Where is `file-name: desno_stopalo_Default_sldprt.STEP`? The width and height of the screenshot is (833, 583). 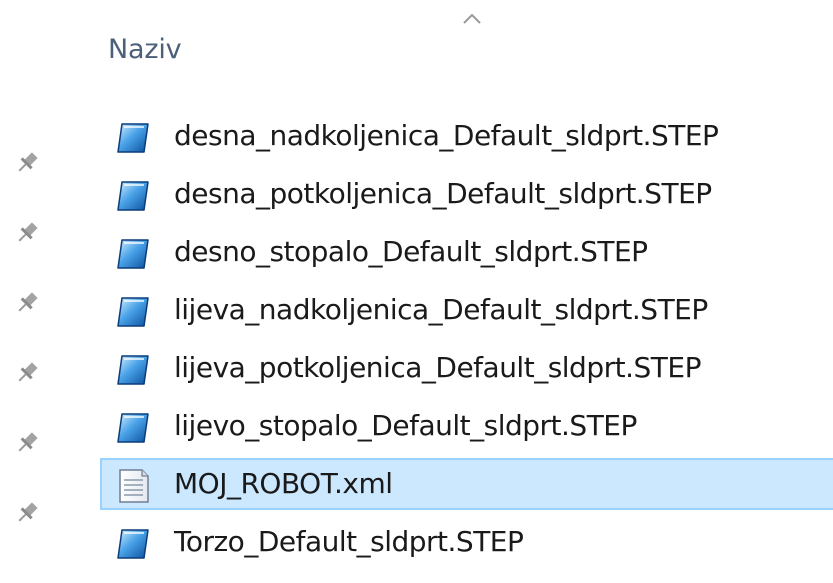 file-name: desno_stopalo_Default_sldprt.STEP is located at coordinates (411, 251).